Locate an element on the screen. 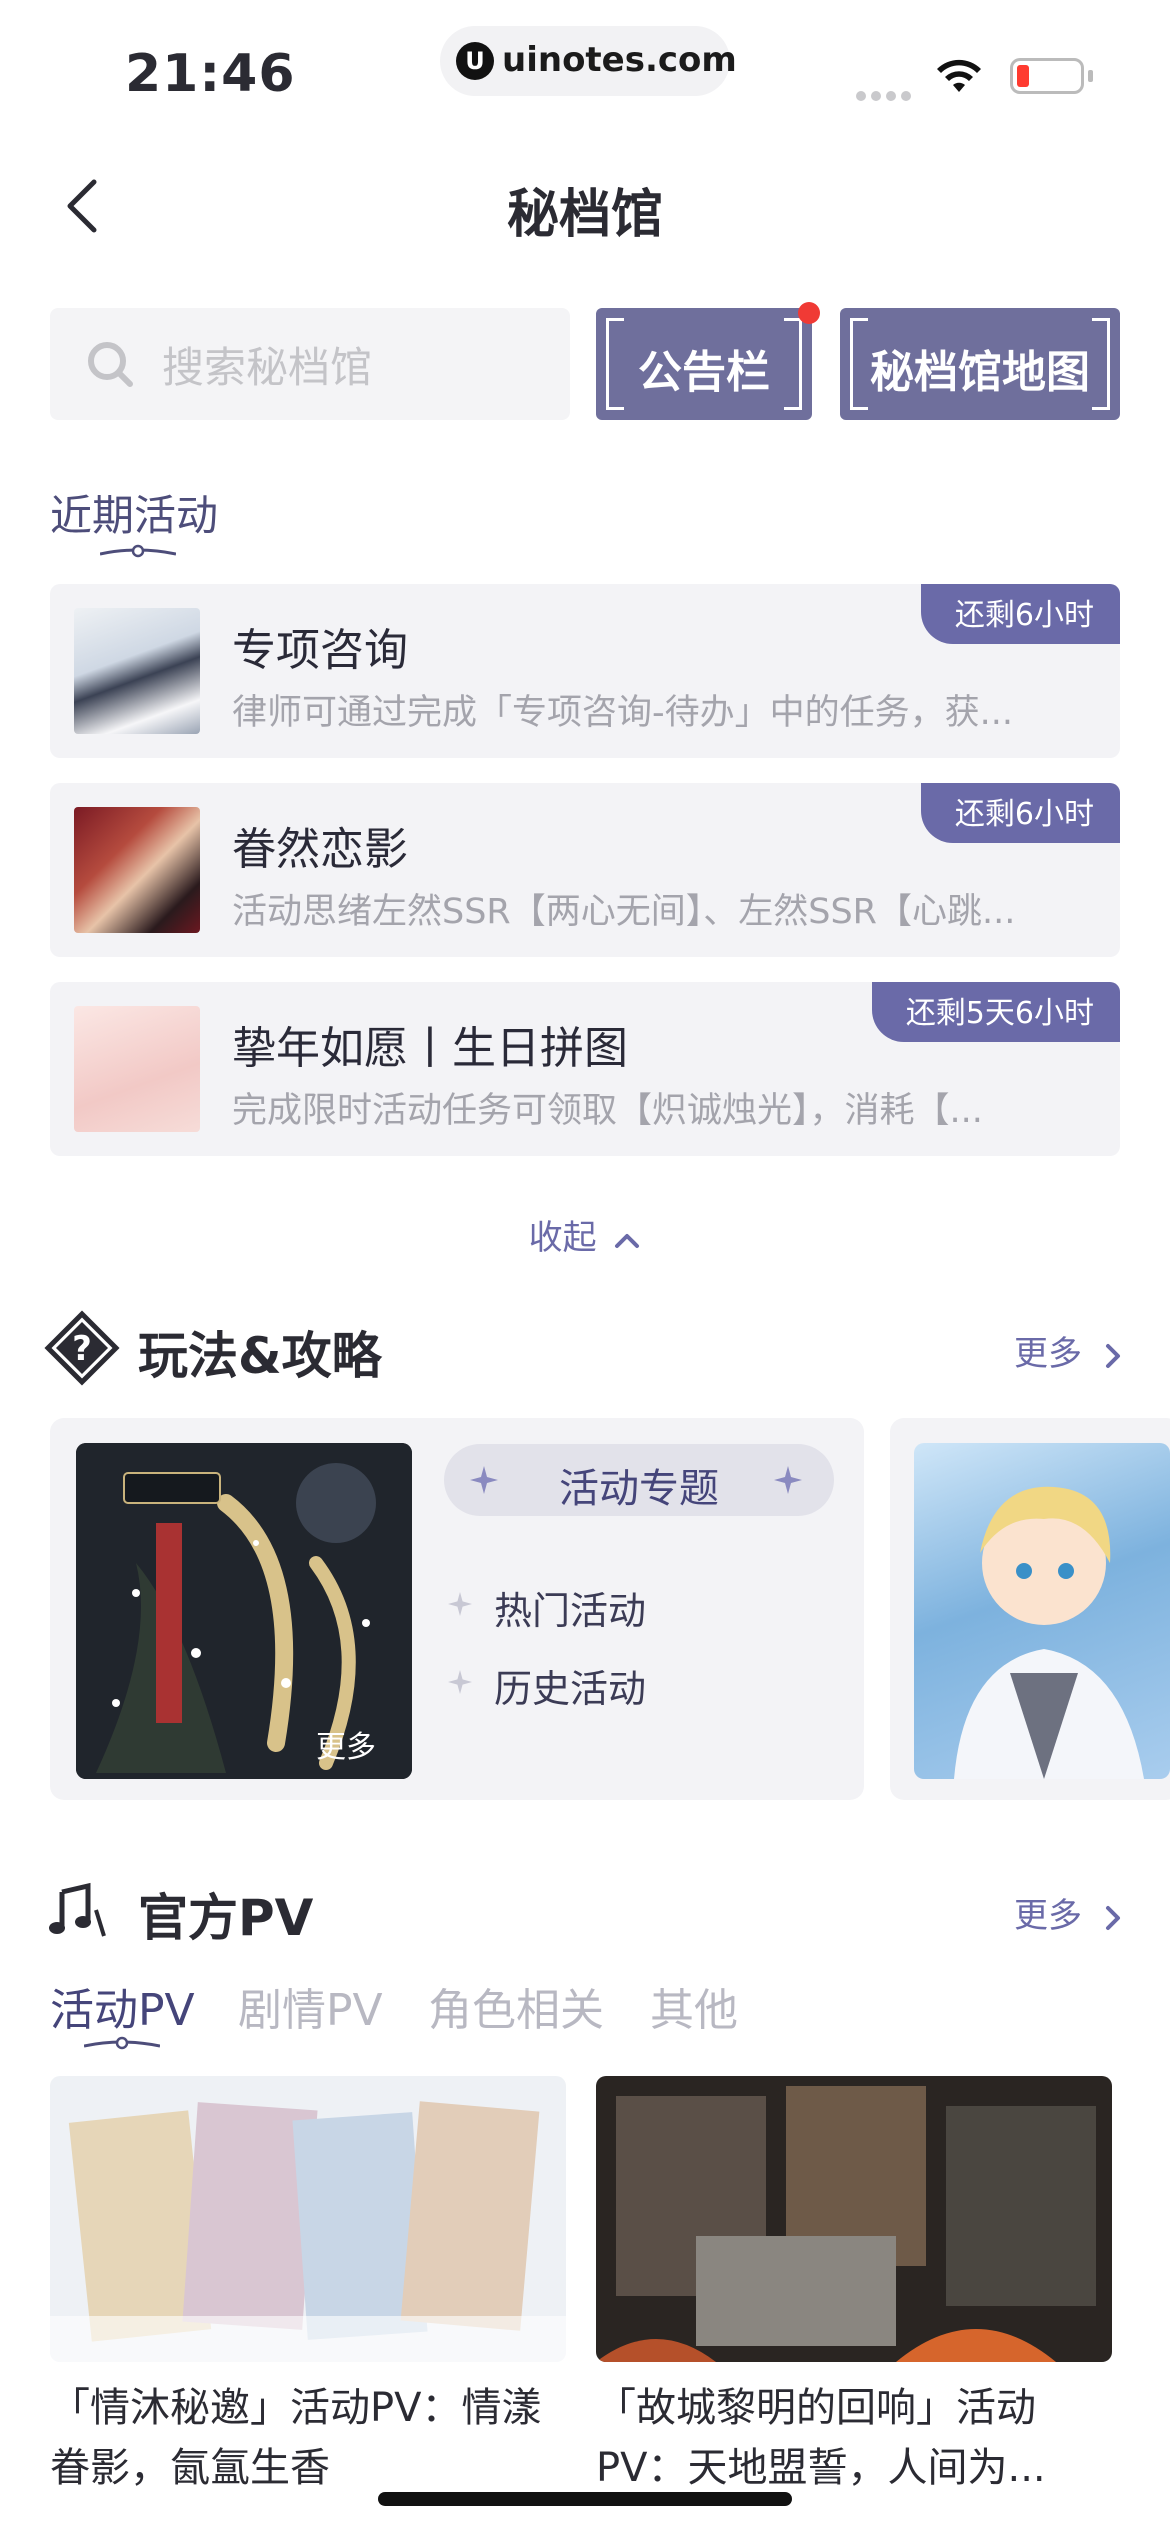 This screenshot has width=1170, height=2532. home-indicator is located at coordinates (585, 2499).